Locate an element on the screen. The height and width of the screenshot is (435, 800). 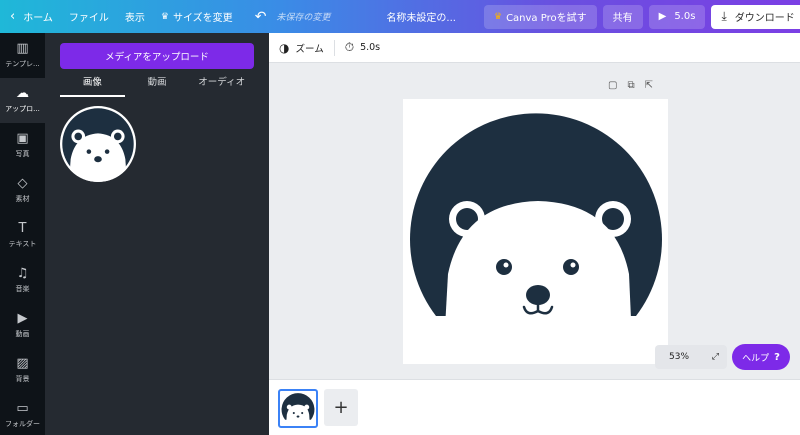
duplicate-page-icon: ⧉ is located at coordinates (630, 85).